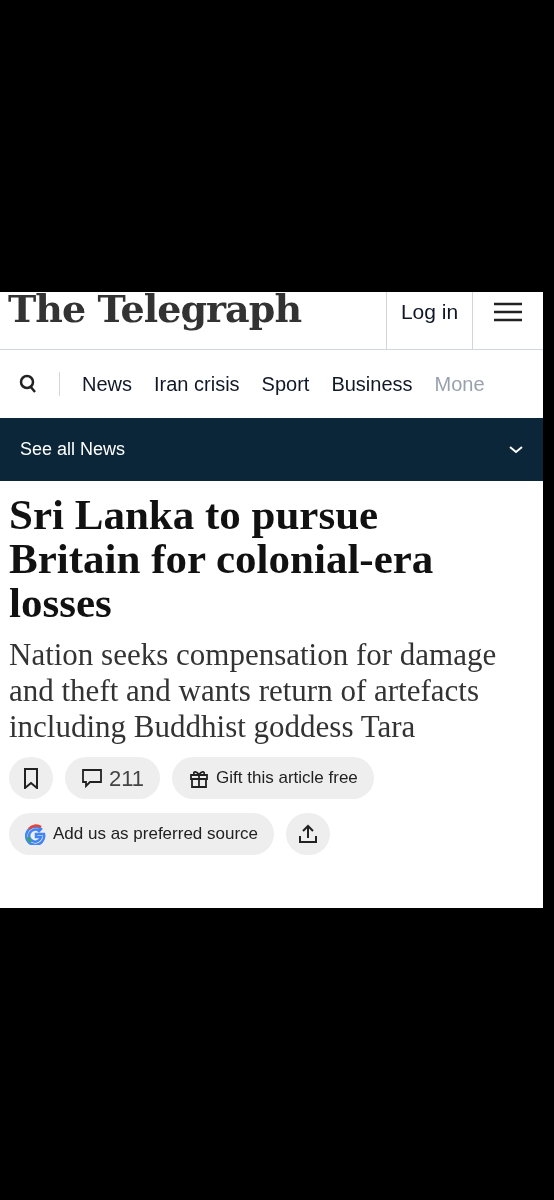 The image size is (554, 1200). Describe the element at coordinates (107, 384) in the screenshot. I see `nav-link: News` at that location.